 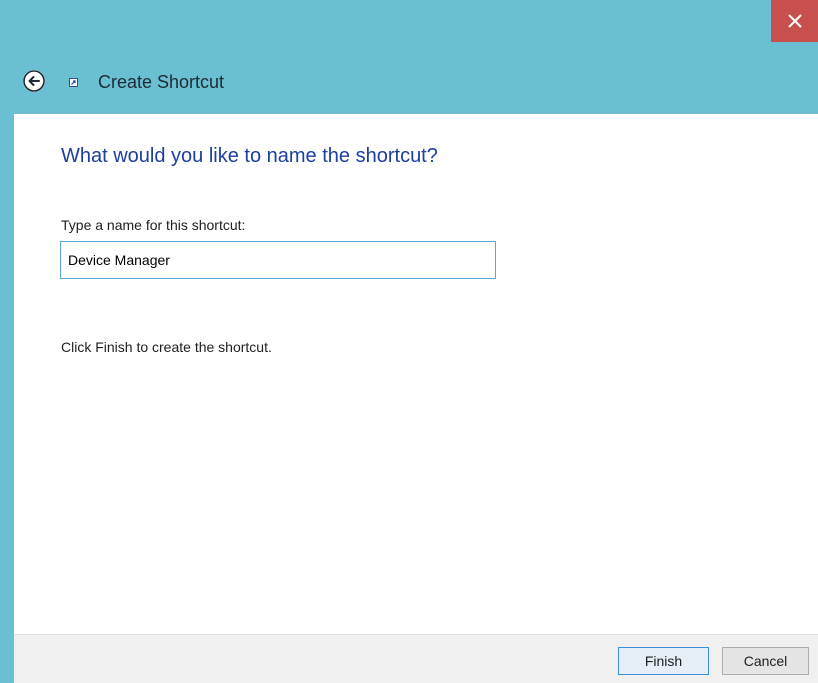 I want to click on button-bar: Finish Cancel, so click(x=416, y=658).